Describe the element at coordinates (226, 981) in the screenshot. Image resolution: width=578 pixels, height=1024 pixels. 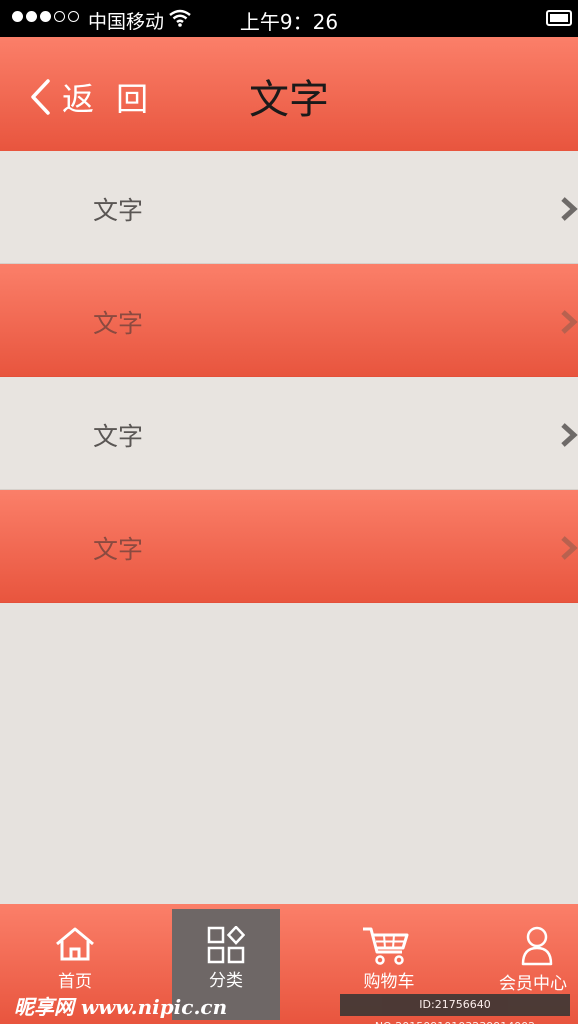
I see `tab-label: 分类` at that location.